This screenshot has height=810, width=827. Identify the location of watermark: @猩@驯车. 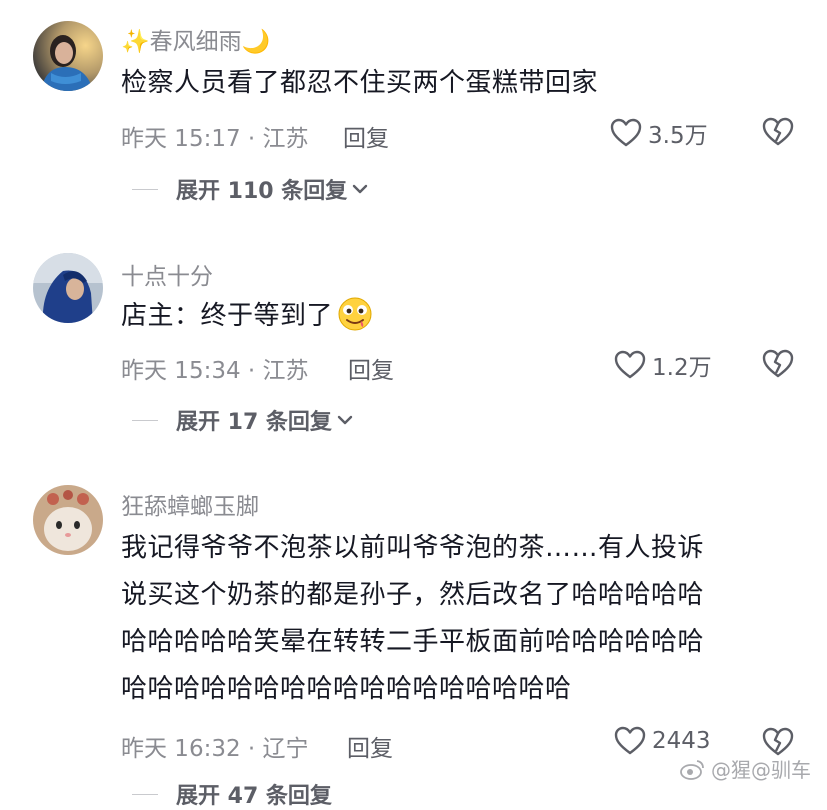
(745, 768).